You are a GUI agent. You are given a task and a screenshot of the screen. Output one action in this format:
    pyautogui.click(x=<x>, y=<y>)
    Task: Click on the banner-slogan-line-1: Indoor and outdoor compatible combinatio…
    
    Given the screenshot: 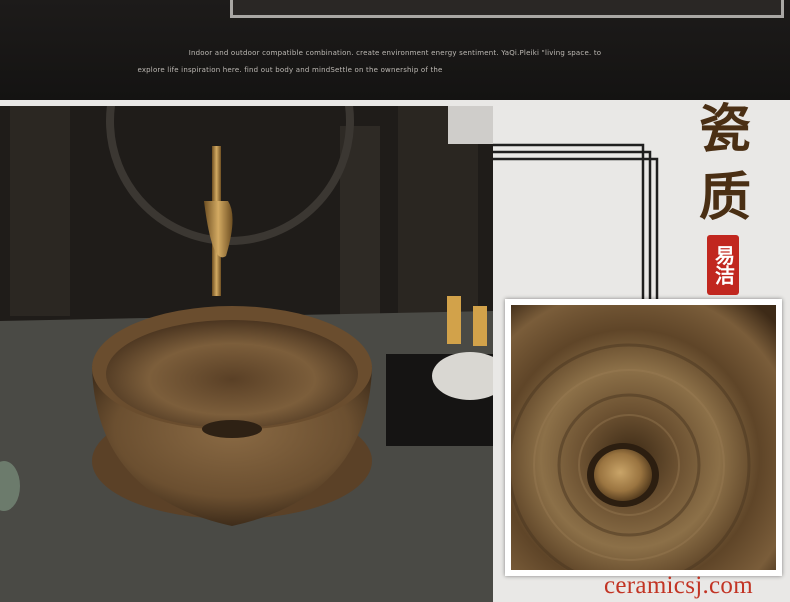 What is the action you would take?
    pyautogui.click(x=395, y=53)
    